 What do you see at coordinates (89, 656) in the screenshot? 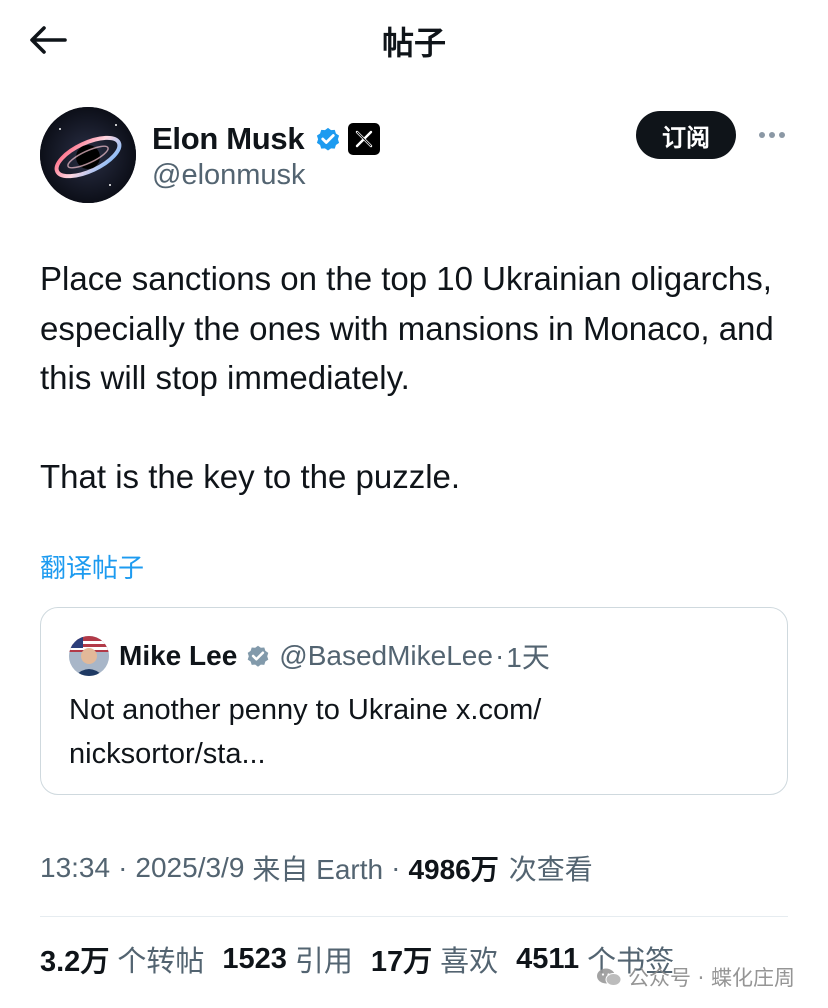
I see `quoted-avatar` at bounding box center [89, 656].